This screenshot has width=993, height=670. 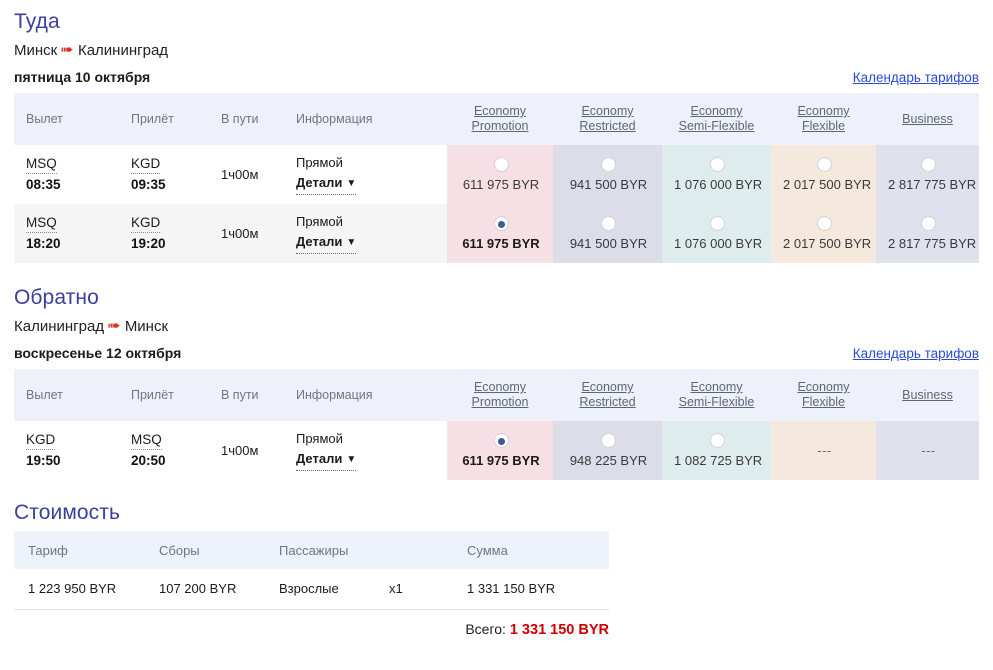 What do you see at coordinates (82, 77) in the screenshot?
I see `outbound-date: пятница 10 октября` at bounding box center [82, 77].